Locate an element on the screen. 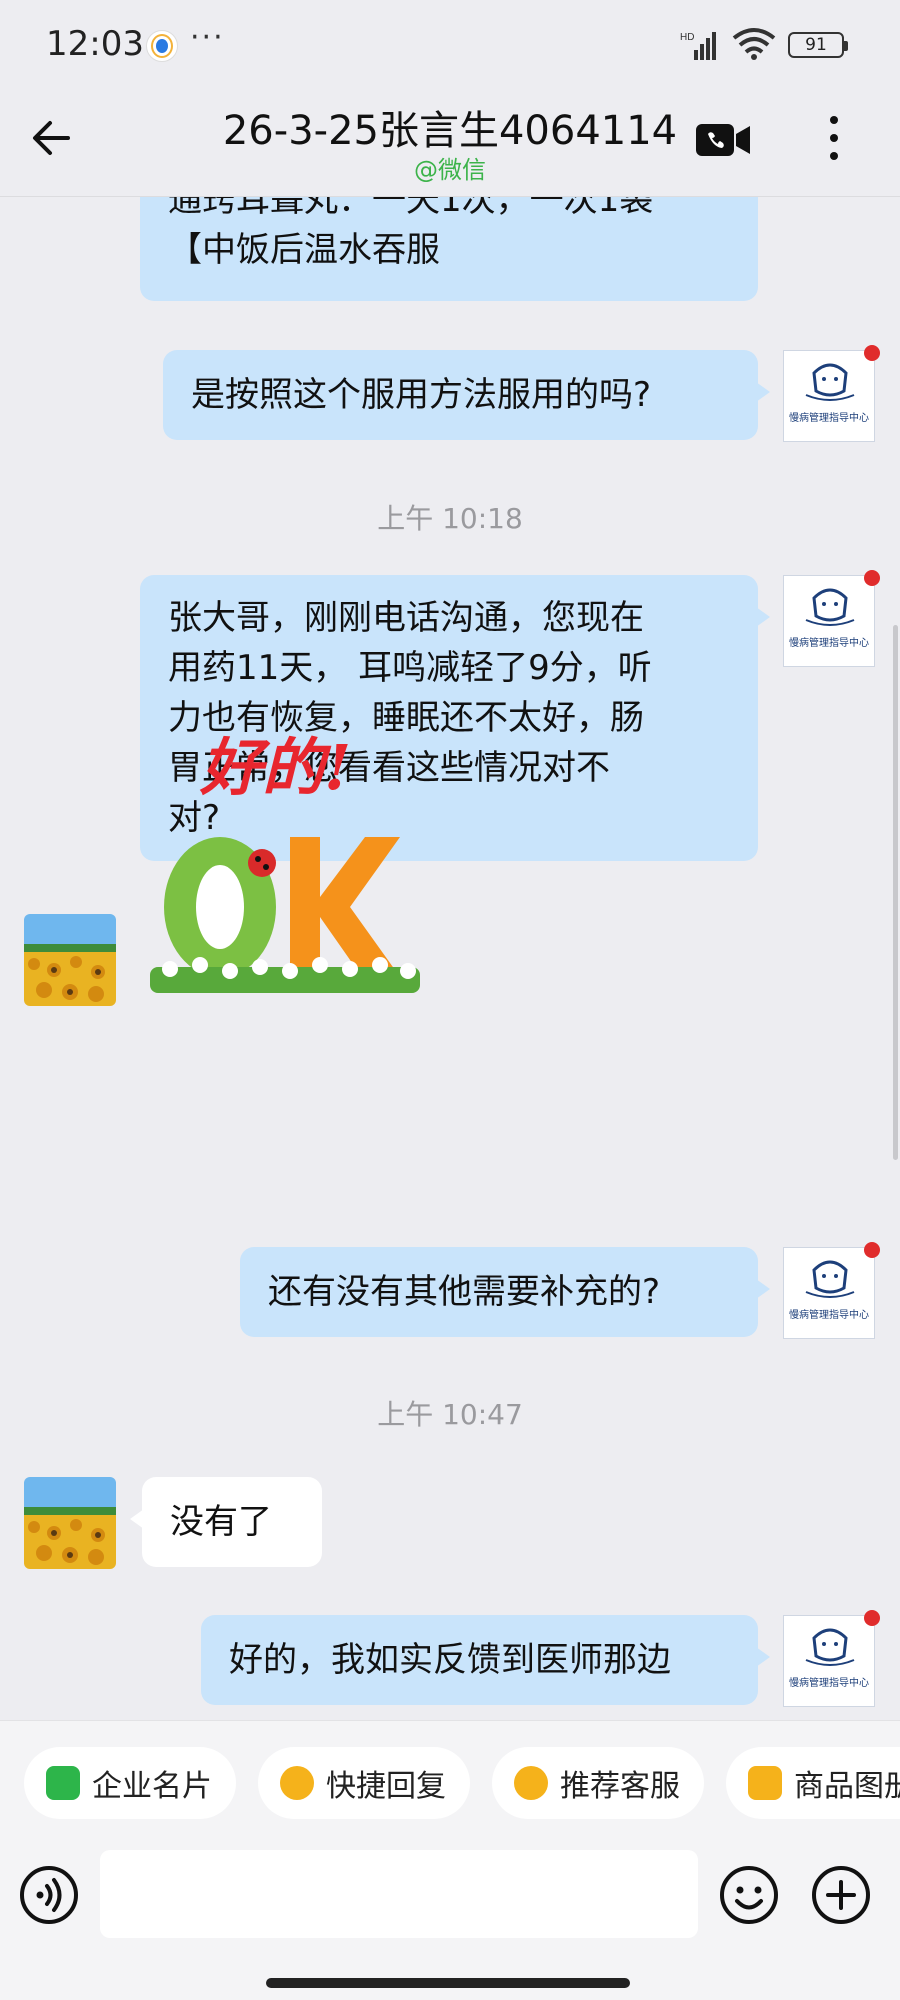 The height and width of the screenshot is (2000, 900). message-text: 没有了 is located at coordinates (221, 1522).